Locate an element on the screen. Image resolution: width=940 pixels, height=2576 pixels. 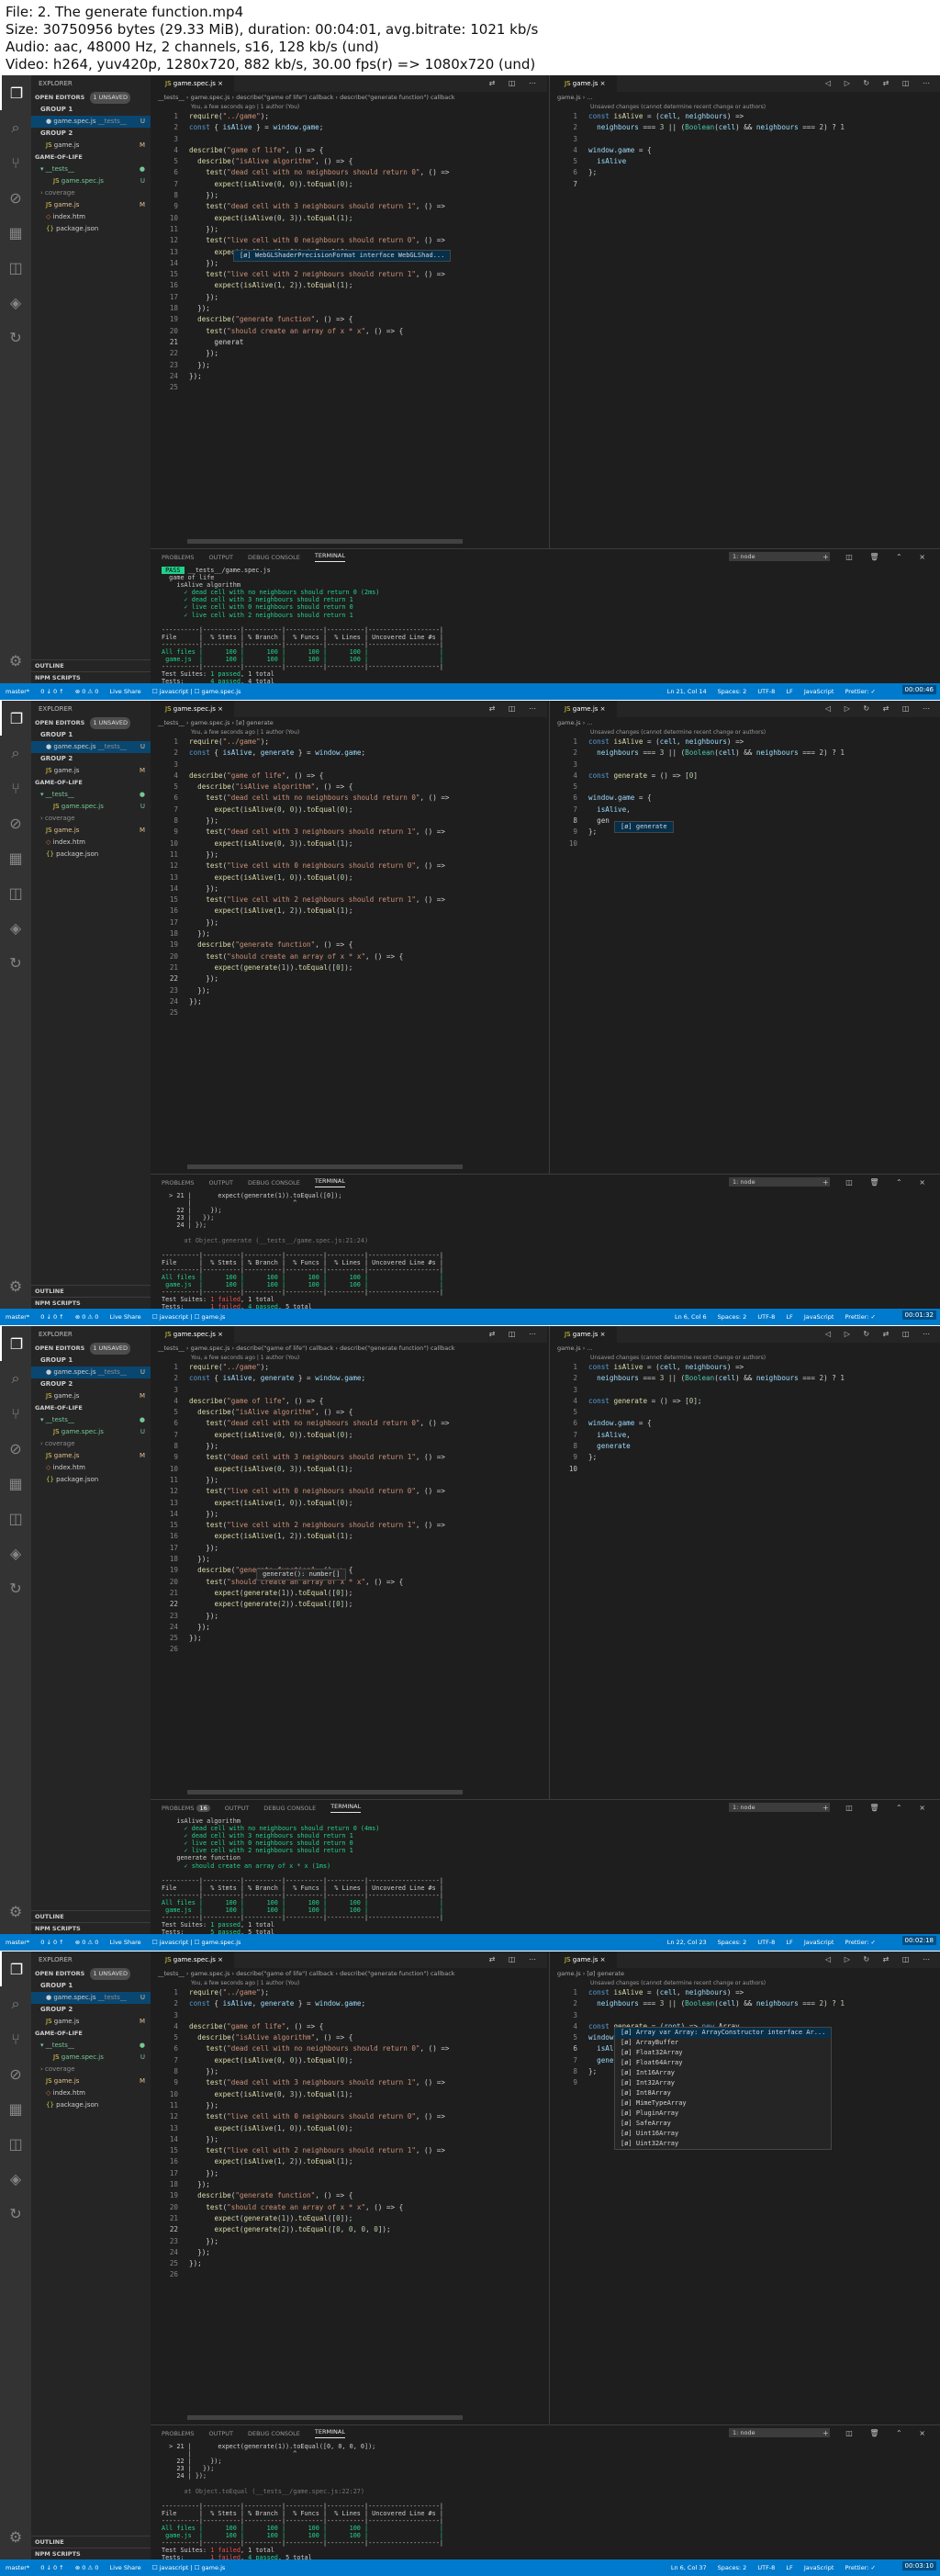
status-eol: LF is located at coordinates (789, 1942).